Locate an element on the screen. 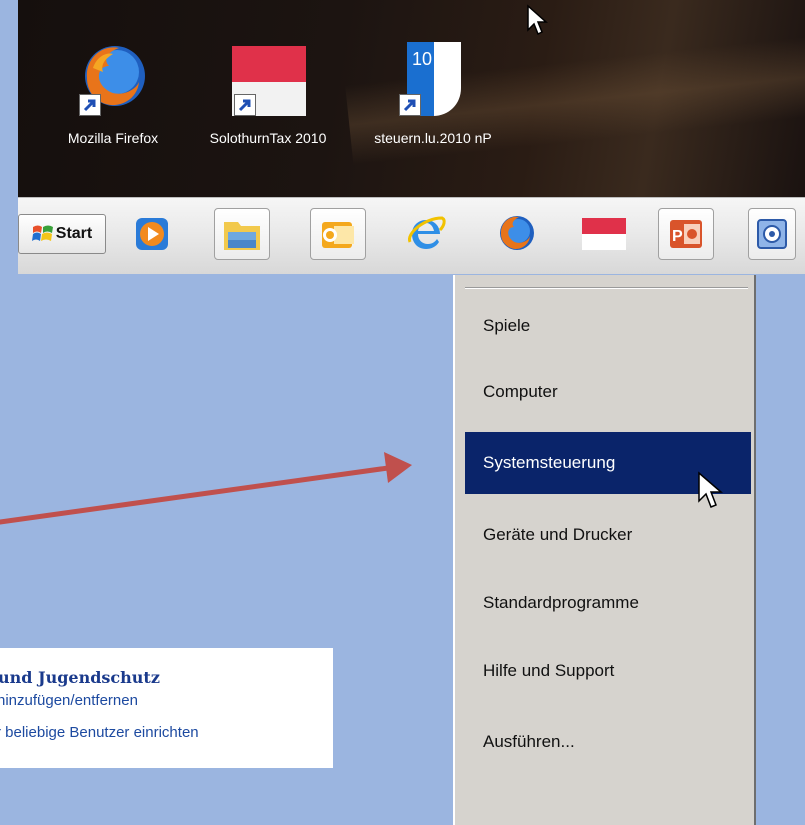 This screenshot has width=805, height=825. taskbar-explorer is located at coordinates (242, 234).